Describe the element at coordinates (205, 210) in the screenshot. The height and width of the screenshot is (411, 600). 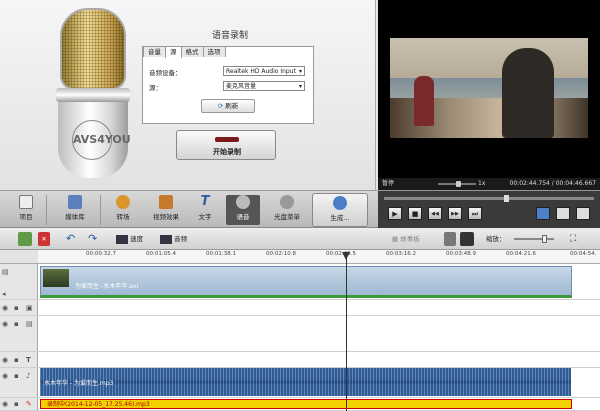
I see `toolbar-text: T 文字` at that location.